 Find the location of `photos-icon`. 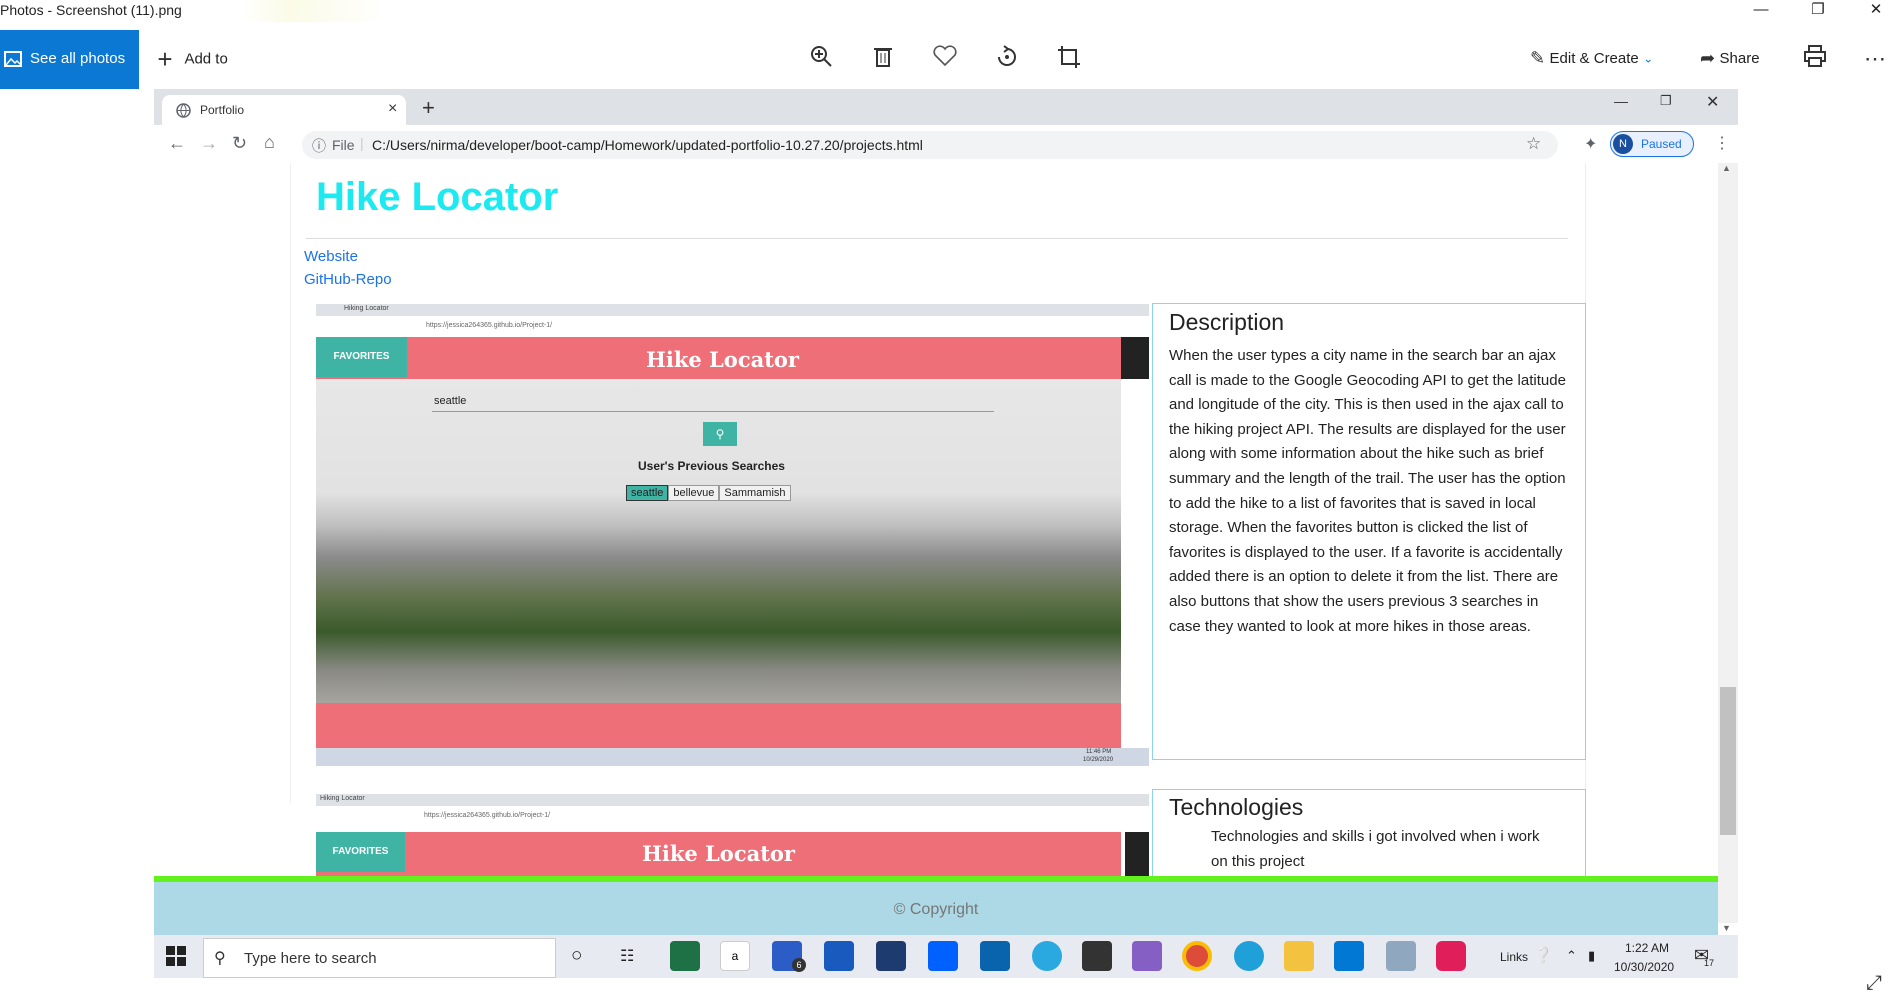

photos-icon is located at coordinates (13, 59).